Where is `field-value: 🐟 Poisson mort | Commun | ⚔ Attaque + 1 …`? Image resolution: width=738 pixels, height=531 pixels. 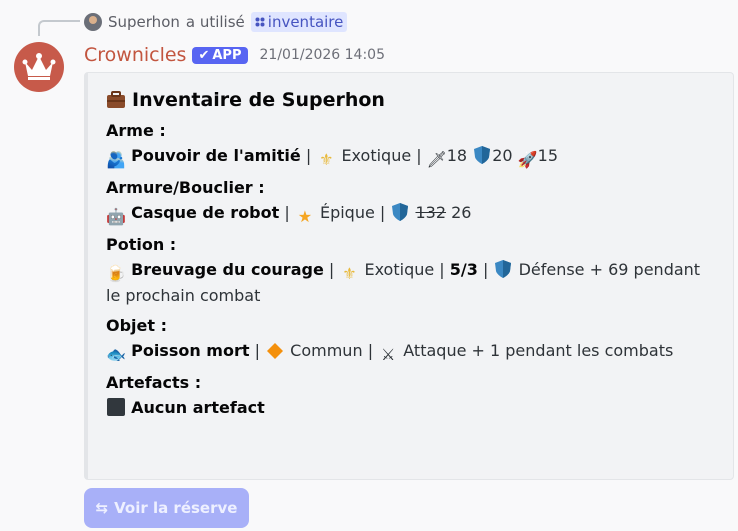 field-value: 🐟 Poisson mort | Commun | ⚔ Attaque + 1 … is located at coordinates (390, 352).